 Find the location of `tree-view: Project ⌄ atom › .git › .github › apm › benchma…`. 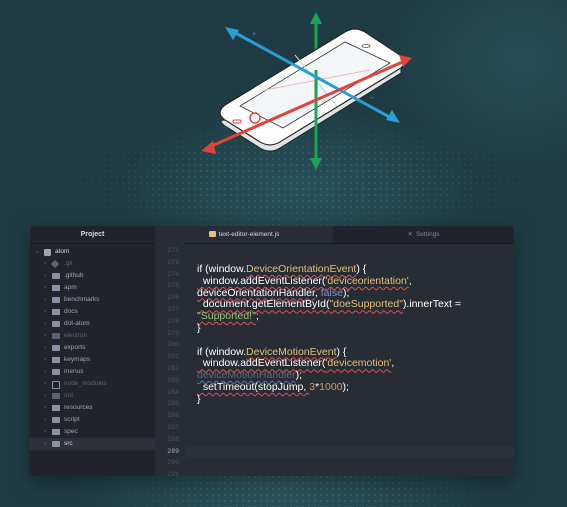

tree-view: Project ⌄ atom › .git › .github › apm › benchma… is located at coordinates (92, 351).